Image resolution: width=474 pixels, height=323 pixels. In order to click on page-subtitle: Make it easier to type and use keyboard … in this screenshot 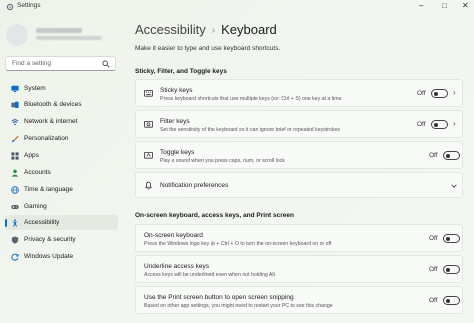, I will do `click(208, 48)`.